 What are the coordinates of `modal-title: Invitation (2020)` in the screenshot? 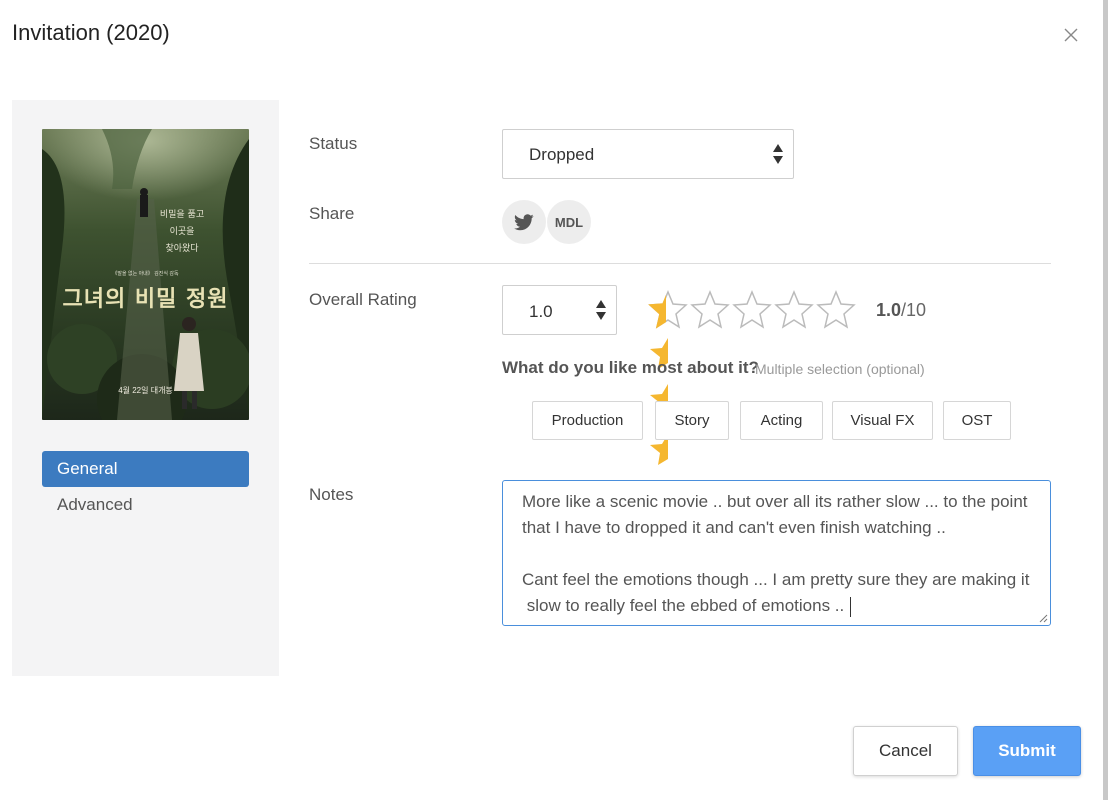 It's located at (91, 32).